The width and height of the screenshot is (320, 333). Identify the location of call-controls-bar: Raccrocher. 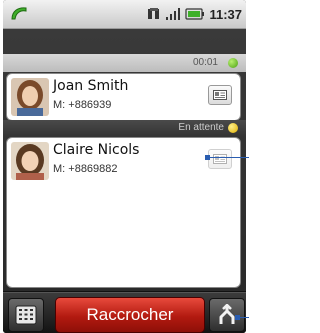
(124, 312).